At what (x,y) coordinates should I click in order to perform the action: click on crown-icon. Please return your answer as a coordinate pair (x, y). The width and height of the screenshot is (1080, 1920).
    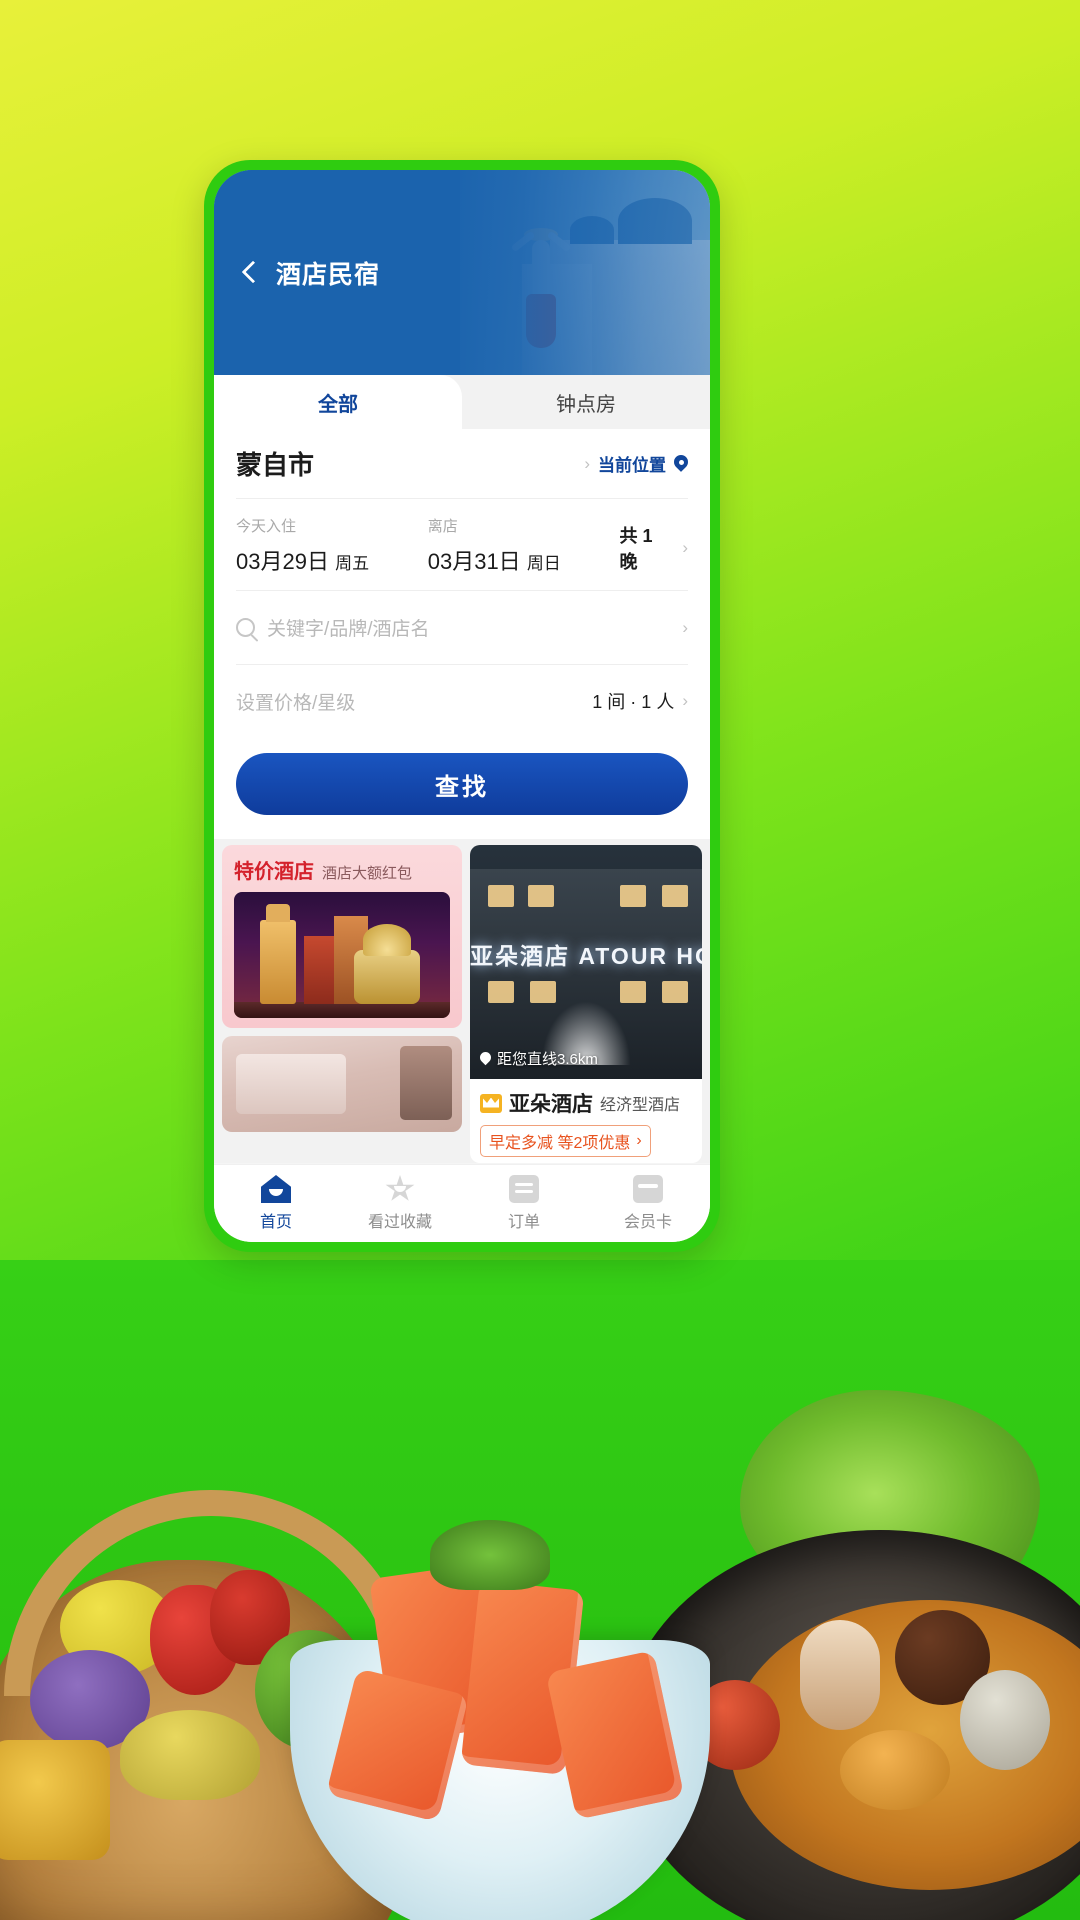
    Looking at the image, I should click on (491, 1103).